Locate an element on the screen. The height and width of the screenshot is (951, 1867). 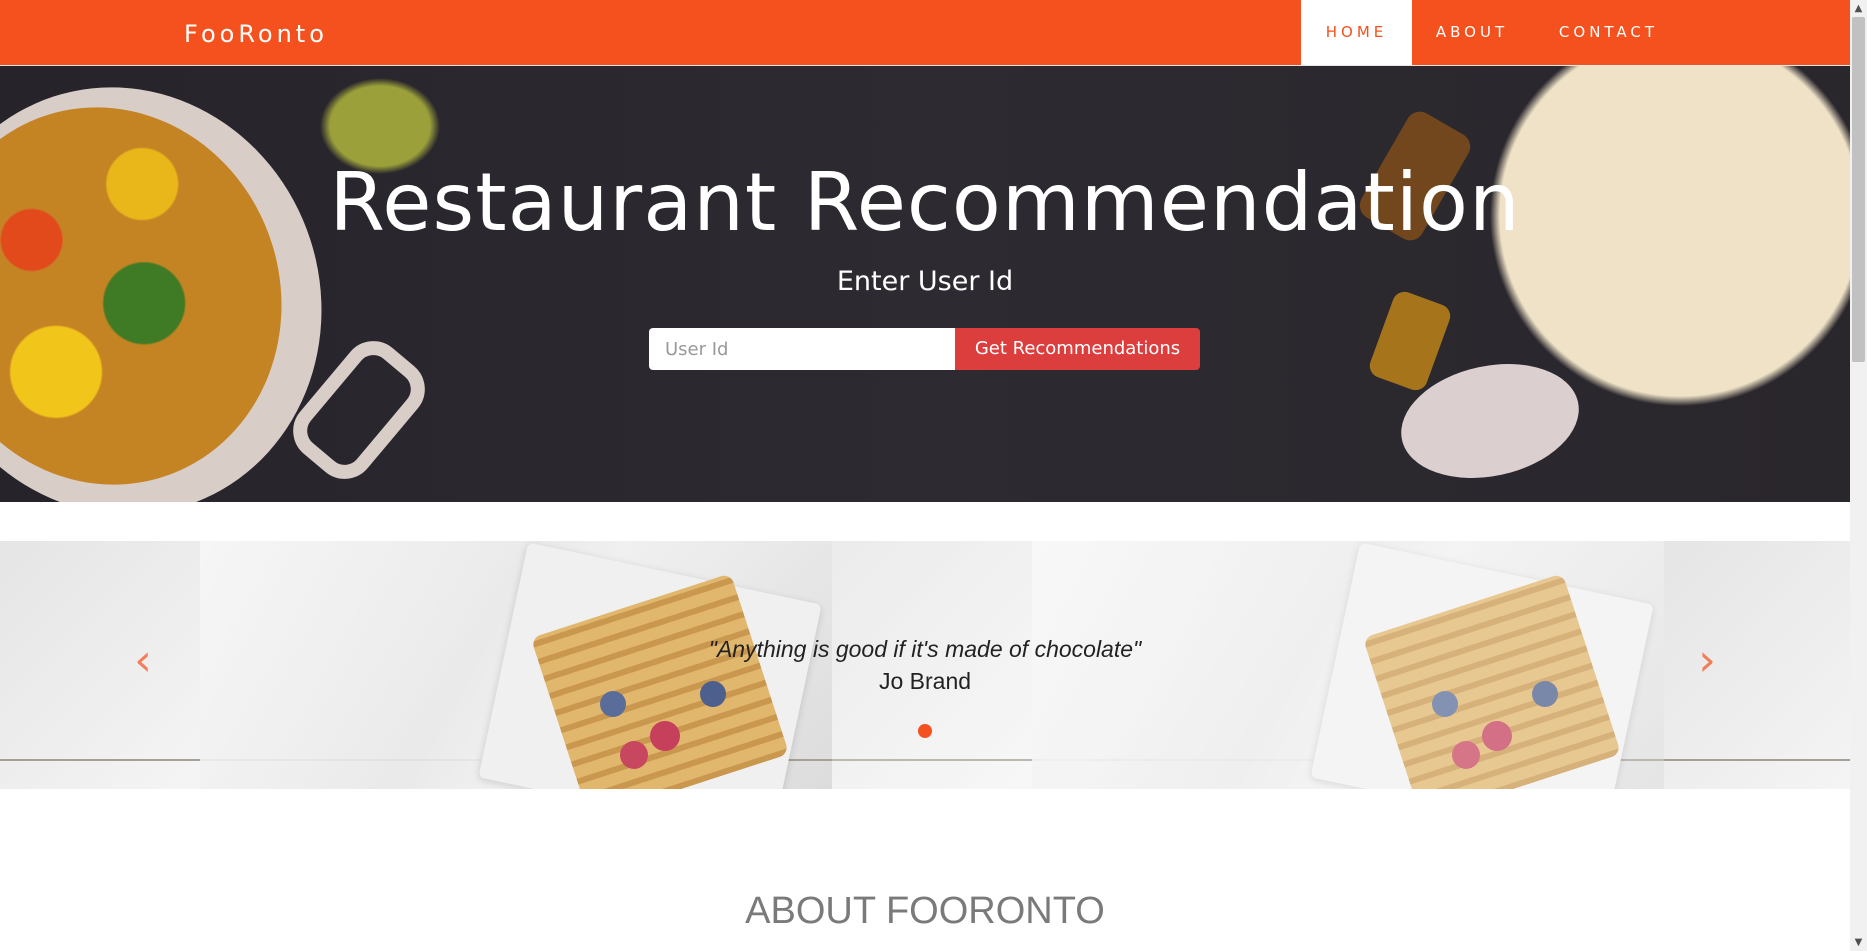
brand-logo: FooRonto is located at coordinates (256, 34).